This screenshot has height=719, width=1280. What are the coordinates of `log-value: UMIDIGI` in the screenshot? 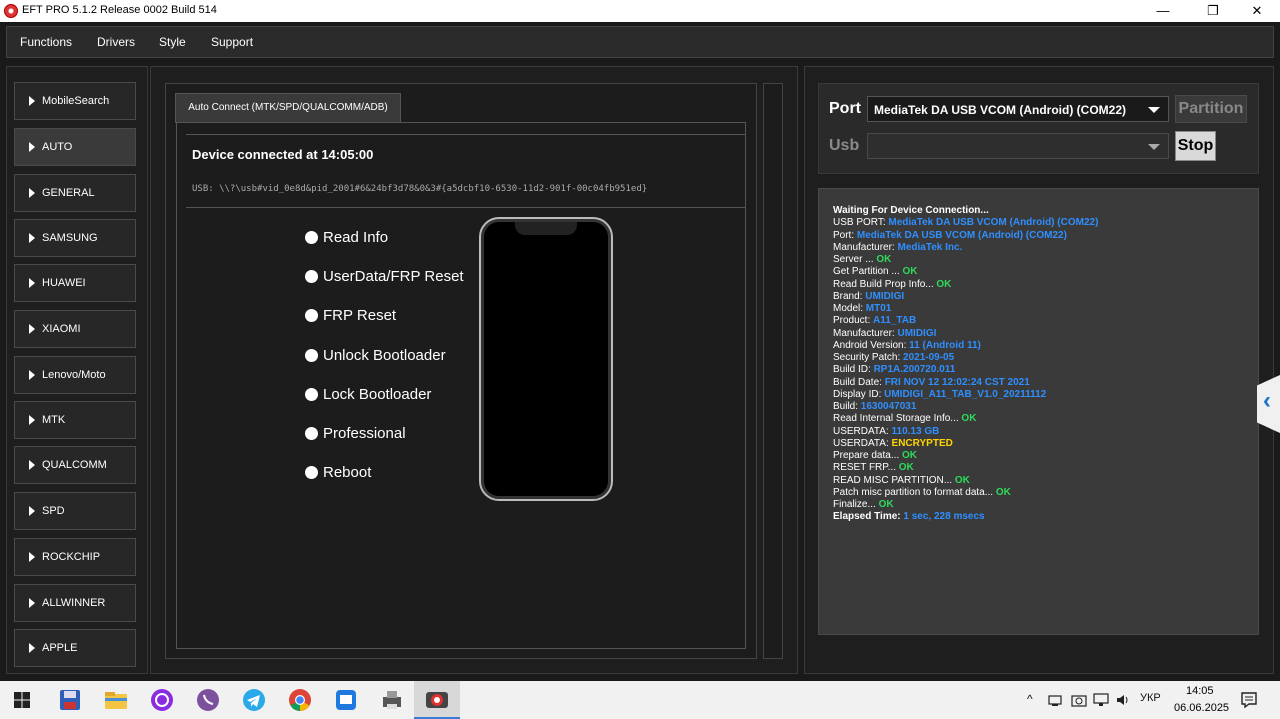 It's located at (885, 296).